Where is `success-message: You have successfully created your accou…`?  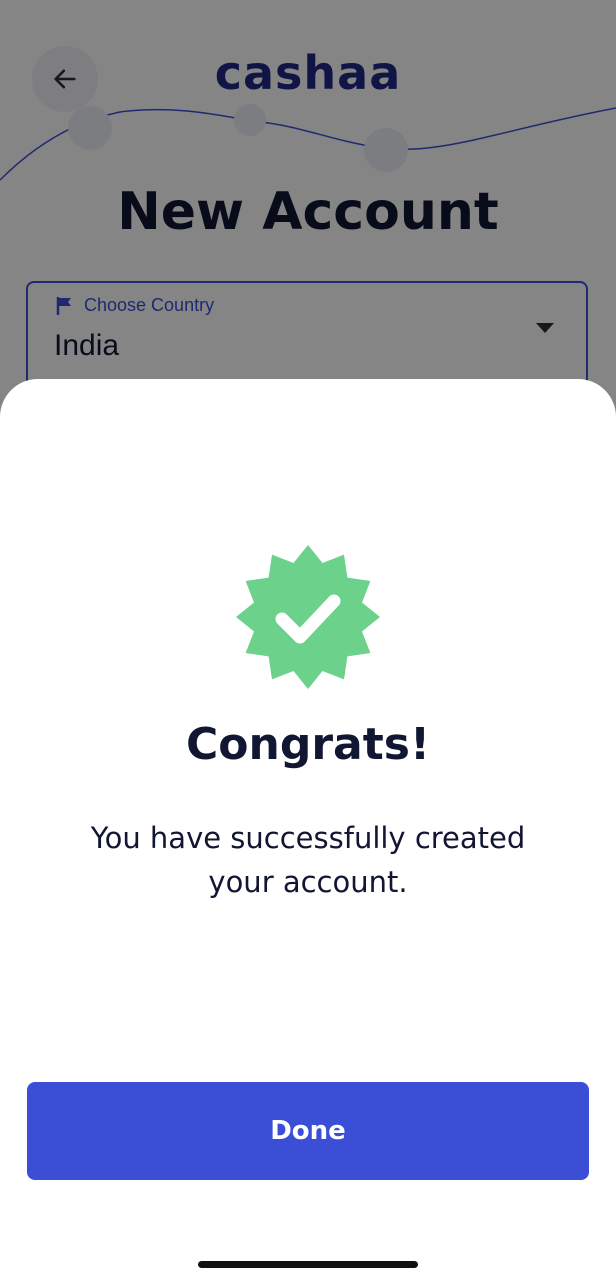
success-message: You have successfully created your accou… is located at coordinates (308, 860).